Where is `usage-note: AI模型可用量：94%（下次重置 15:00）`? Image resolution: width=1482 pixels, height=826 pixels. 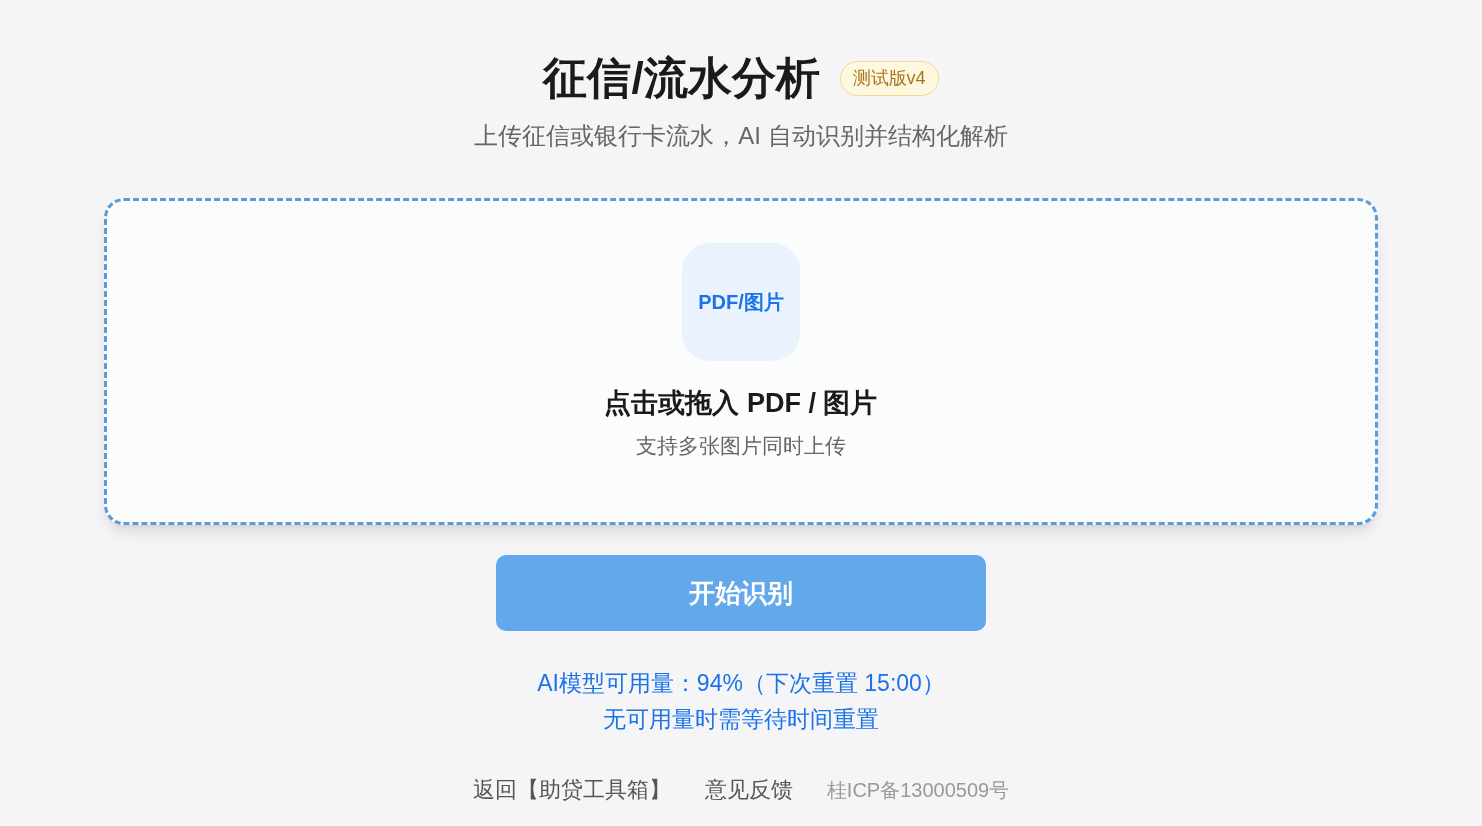 usage-note: AI模型可用量：94%（下次重置 15:00） is located at coordinates (741, 683).